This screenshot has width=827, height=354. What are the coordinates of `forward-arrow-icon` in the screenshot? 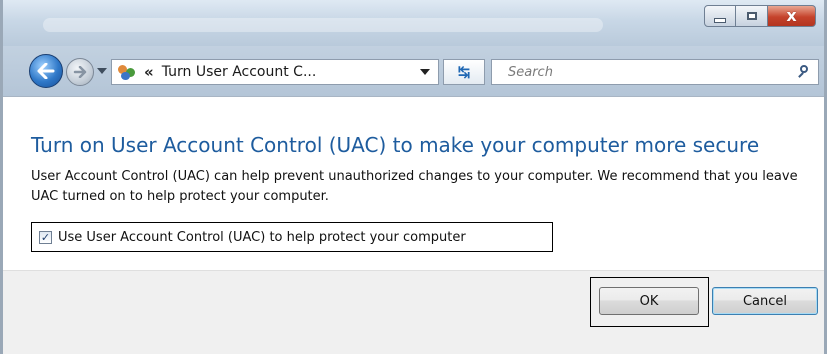 It's located at (80, 72).